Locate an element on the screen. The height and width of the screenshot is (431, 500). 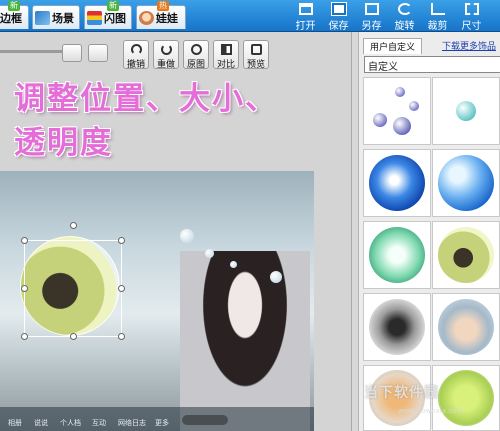
scene-icon is located at coordinates (42, 17).